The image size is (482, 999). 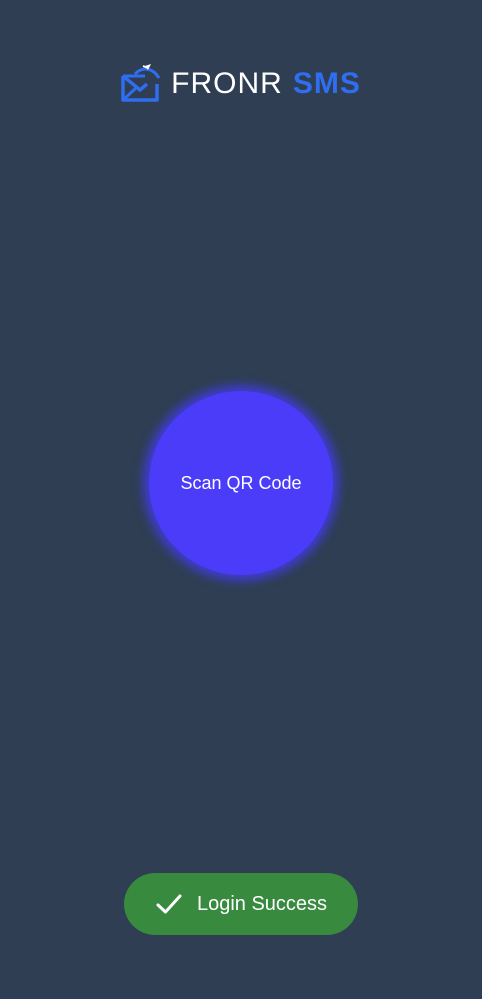 What do you see at coordinates (326, 83) in the screenshot?
I see `brand-accent: SMS` at bounding box center [326, 83].